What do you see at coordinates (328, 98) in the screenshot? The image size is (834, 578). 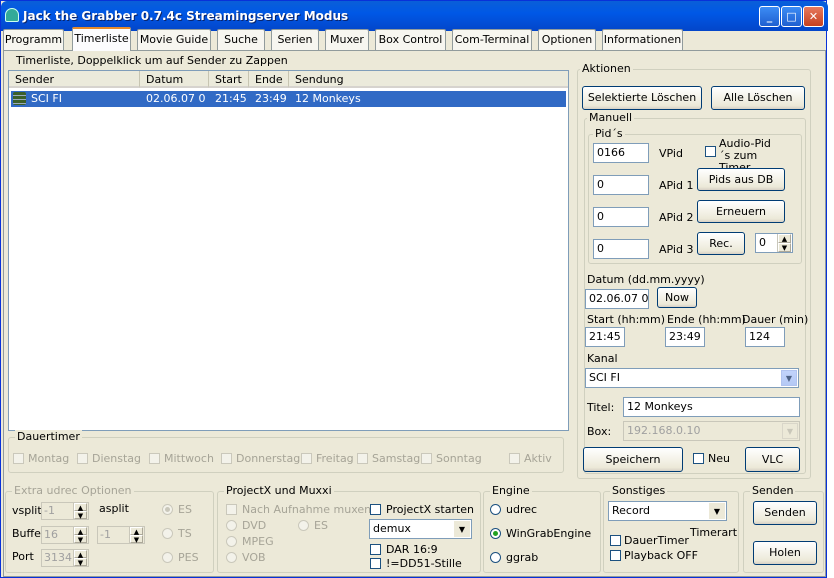 I see `cell-sendung: 12 Monkeys` at bounding box center [328, 98].